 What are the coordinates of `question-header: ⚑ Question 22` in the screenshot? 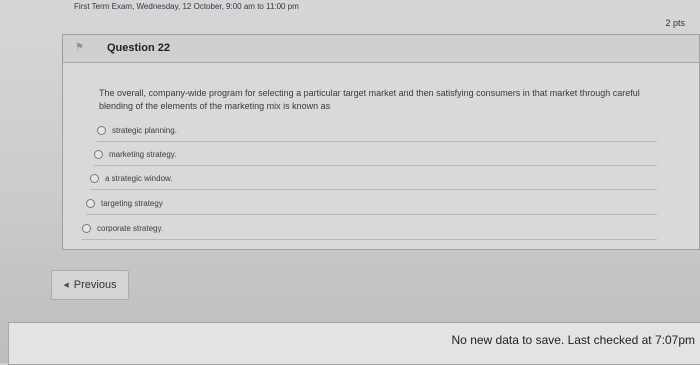 It's located at (381, 49).